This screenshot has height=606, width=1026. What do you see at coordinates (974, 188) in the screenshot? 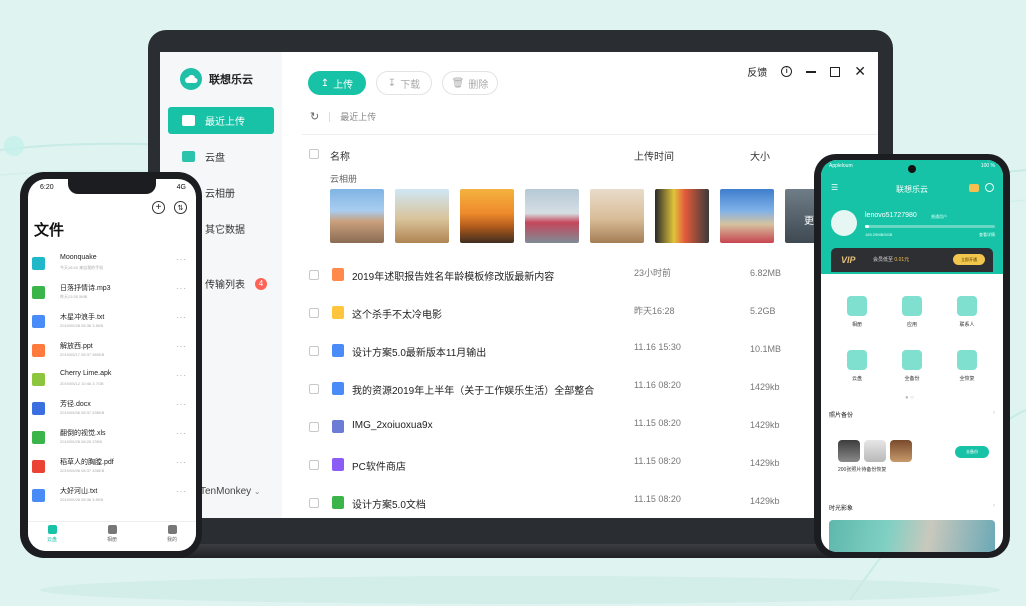
I see `vip-crown-icon` at bounding box center [974, 188].